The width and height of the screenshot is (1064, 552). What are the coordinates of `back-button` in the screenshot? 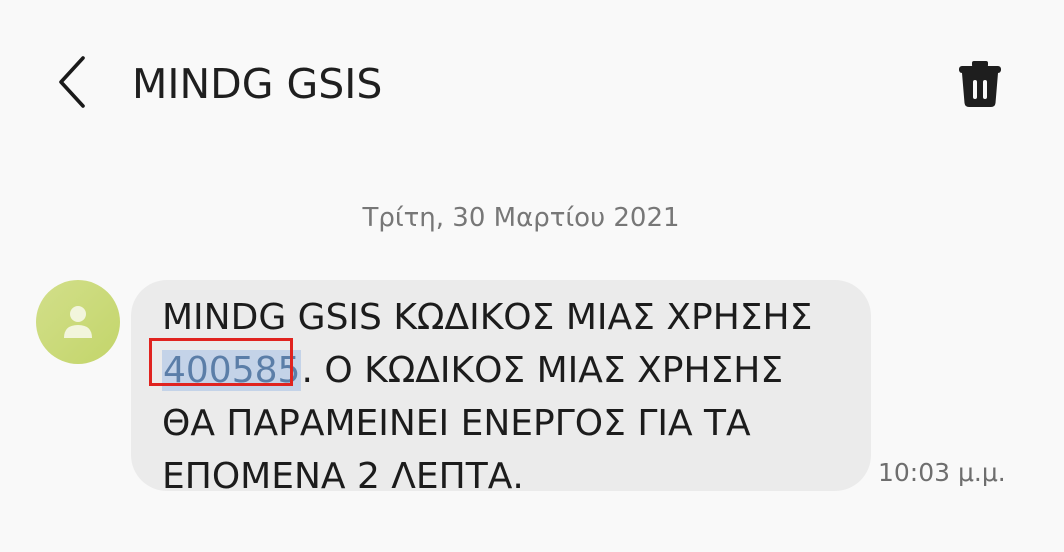 It's located at (72, 82).